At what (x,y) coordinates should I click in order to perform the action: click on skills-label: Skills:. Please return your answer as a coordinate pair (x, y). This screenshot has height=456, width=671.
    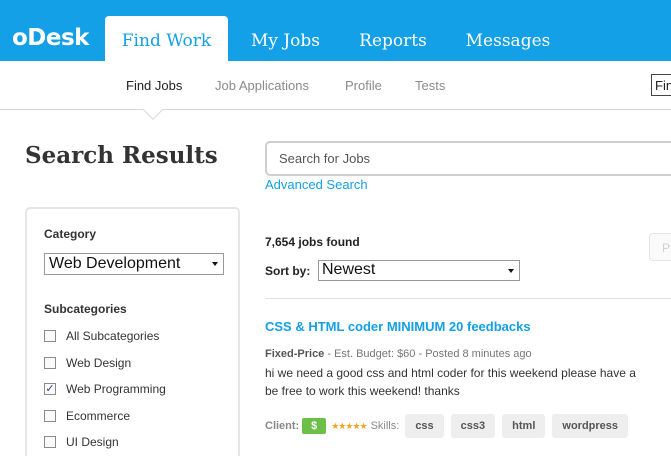
    Looking at the image, I should click on (385, 426).